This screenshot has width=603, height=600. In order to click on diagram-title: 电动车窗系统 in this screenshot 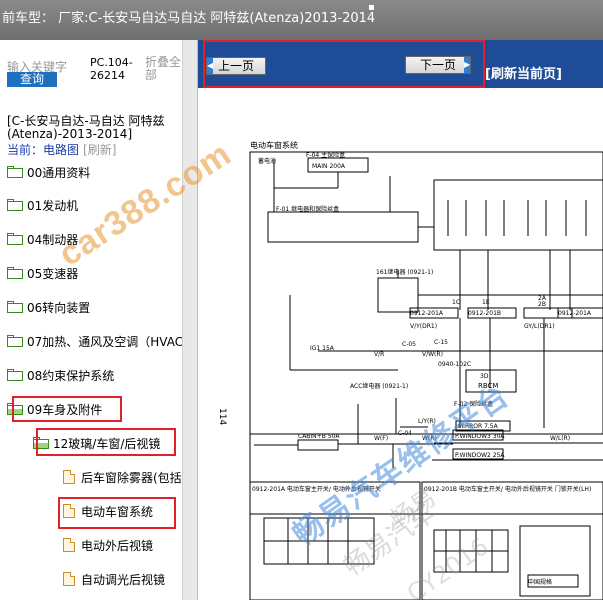, I will do `click(274, 145)`.